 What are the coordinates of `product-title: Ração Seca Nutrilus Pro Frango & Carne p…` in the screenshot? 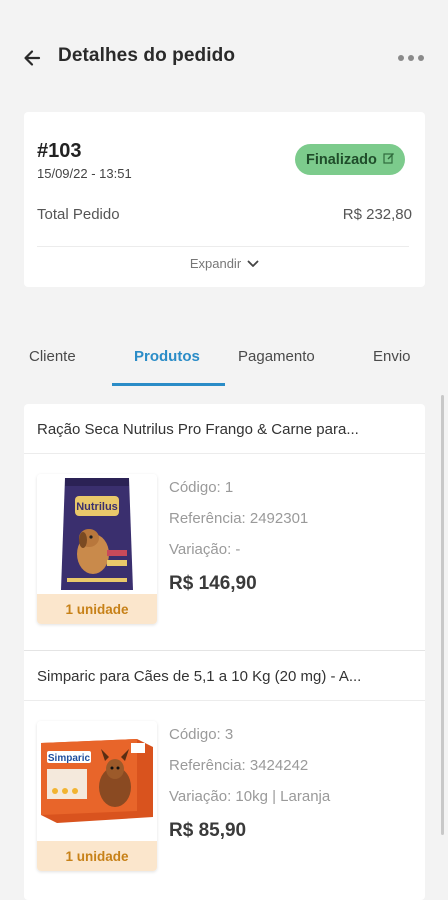 It's located at (198, 429).